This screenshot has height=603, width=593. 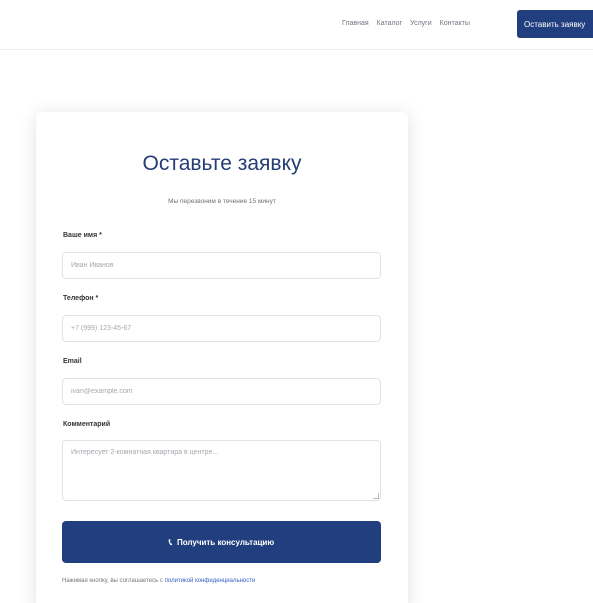 What do you see at coordinates (555, 24) in the screenshot?
I see `leave-request-button: Оставить заявку` at bounding box center [555, 24].